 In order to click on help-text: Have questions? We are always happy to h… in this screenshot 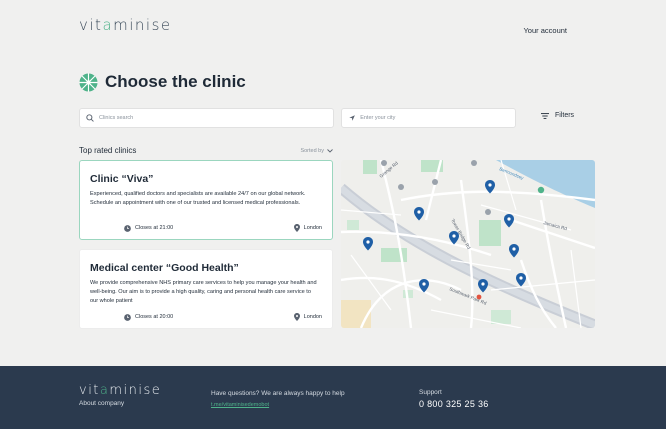, I will do `click(278, 393)`.